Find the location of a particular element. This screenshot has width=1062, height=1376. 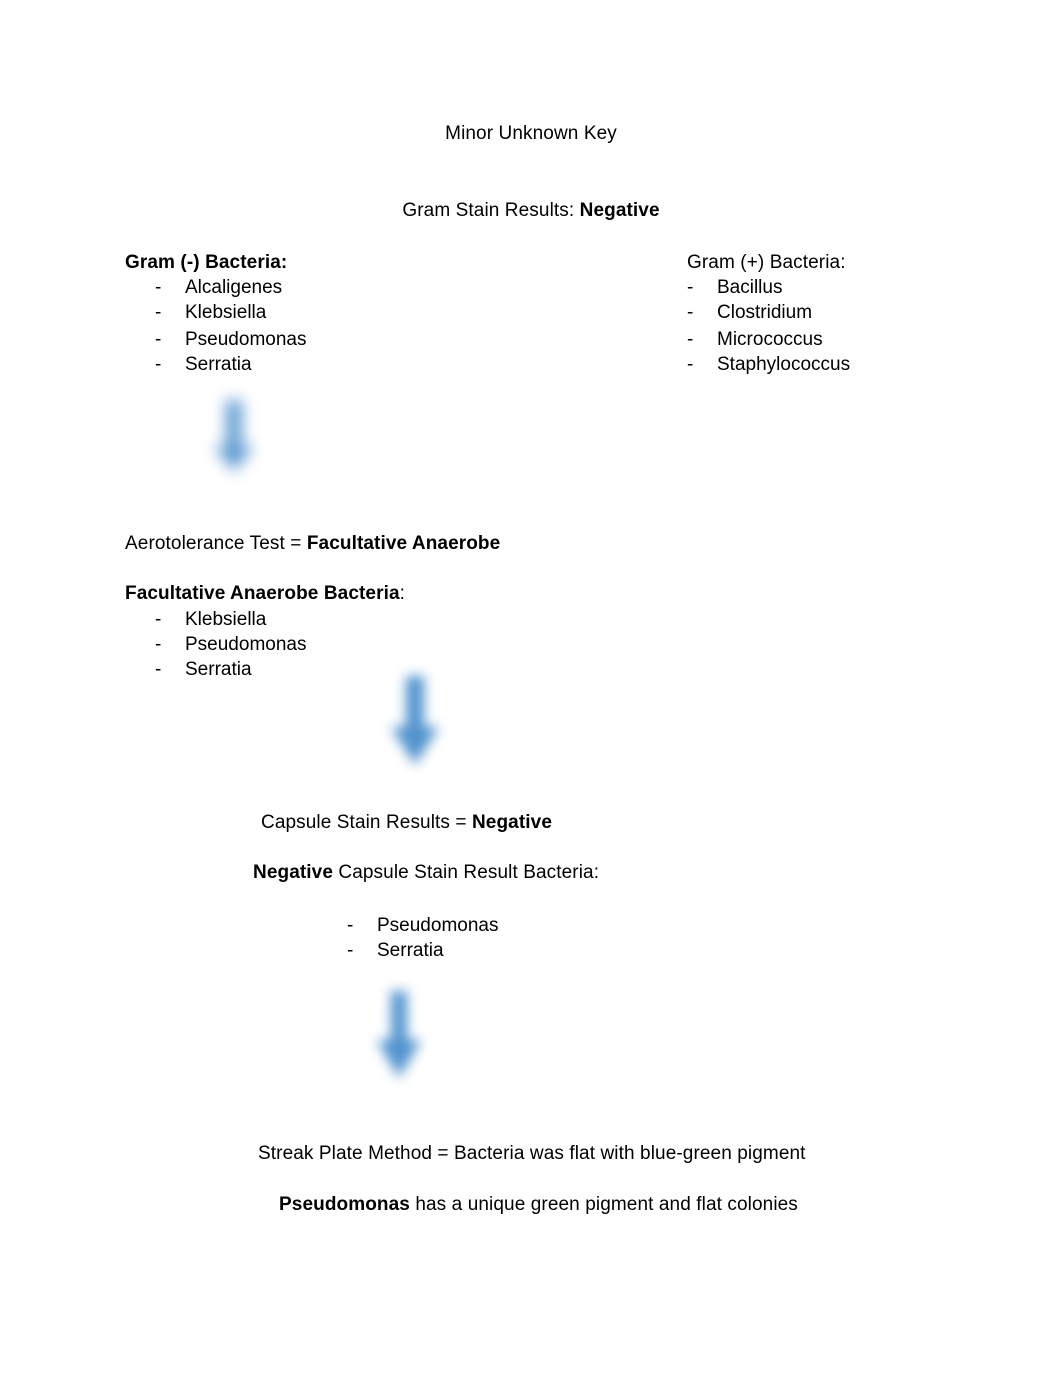

streak-plate-conclusion-bold: Pseudomonas is located at coordinates (344, 1204).